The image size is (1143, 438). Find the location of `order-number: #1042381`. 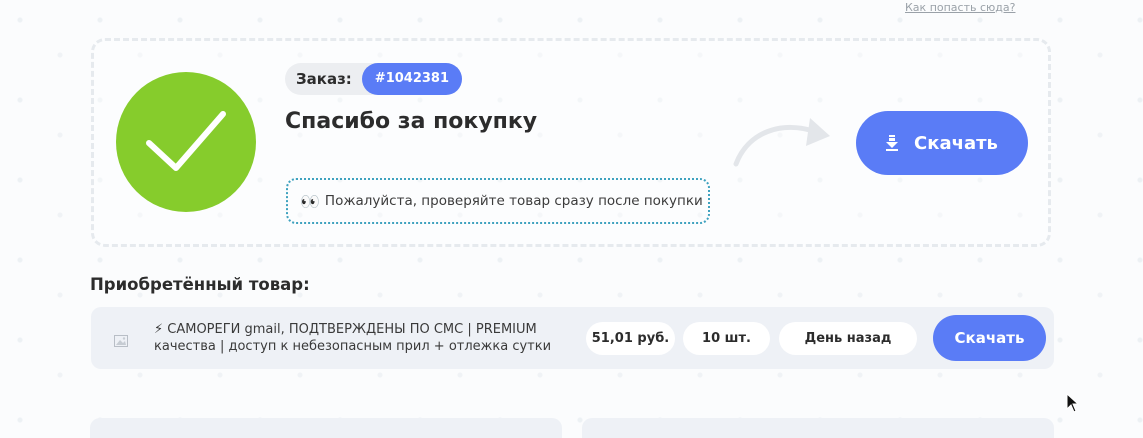

order-number: #1042381 is located at coordinates (412, 79).